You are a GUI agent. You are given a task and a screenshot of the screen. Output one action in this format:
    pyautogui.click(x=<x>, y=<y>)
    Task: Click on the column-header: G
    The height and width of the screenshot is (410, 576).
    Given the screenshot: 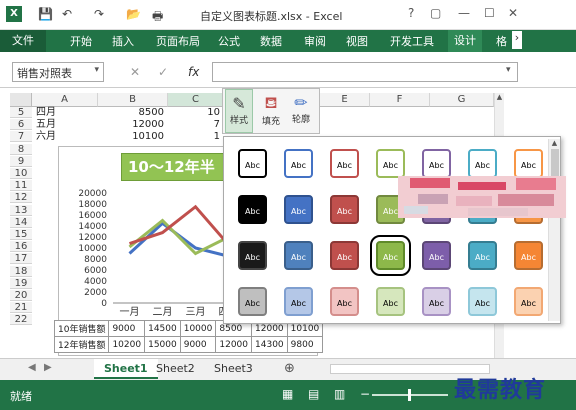 What is the action you would take?
    pyautogui.click(x=462, y=100)
    